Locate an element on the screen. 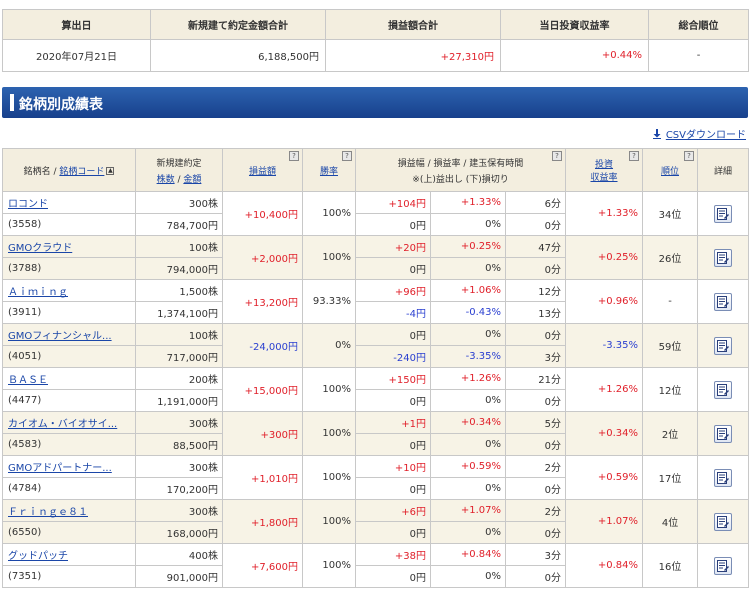 The width and height of the screenshot is (750, 613). return-cell: +0.59% is located at coordinates (604, 477).